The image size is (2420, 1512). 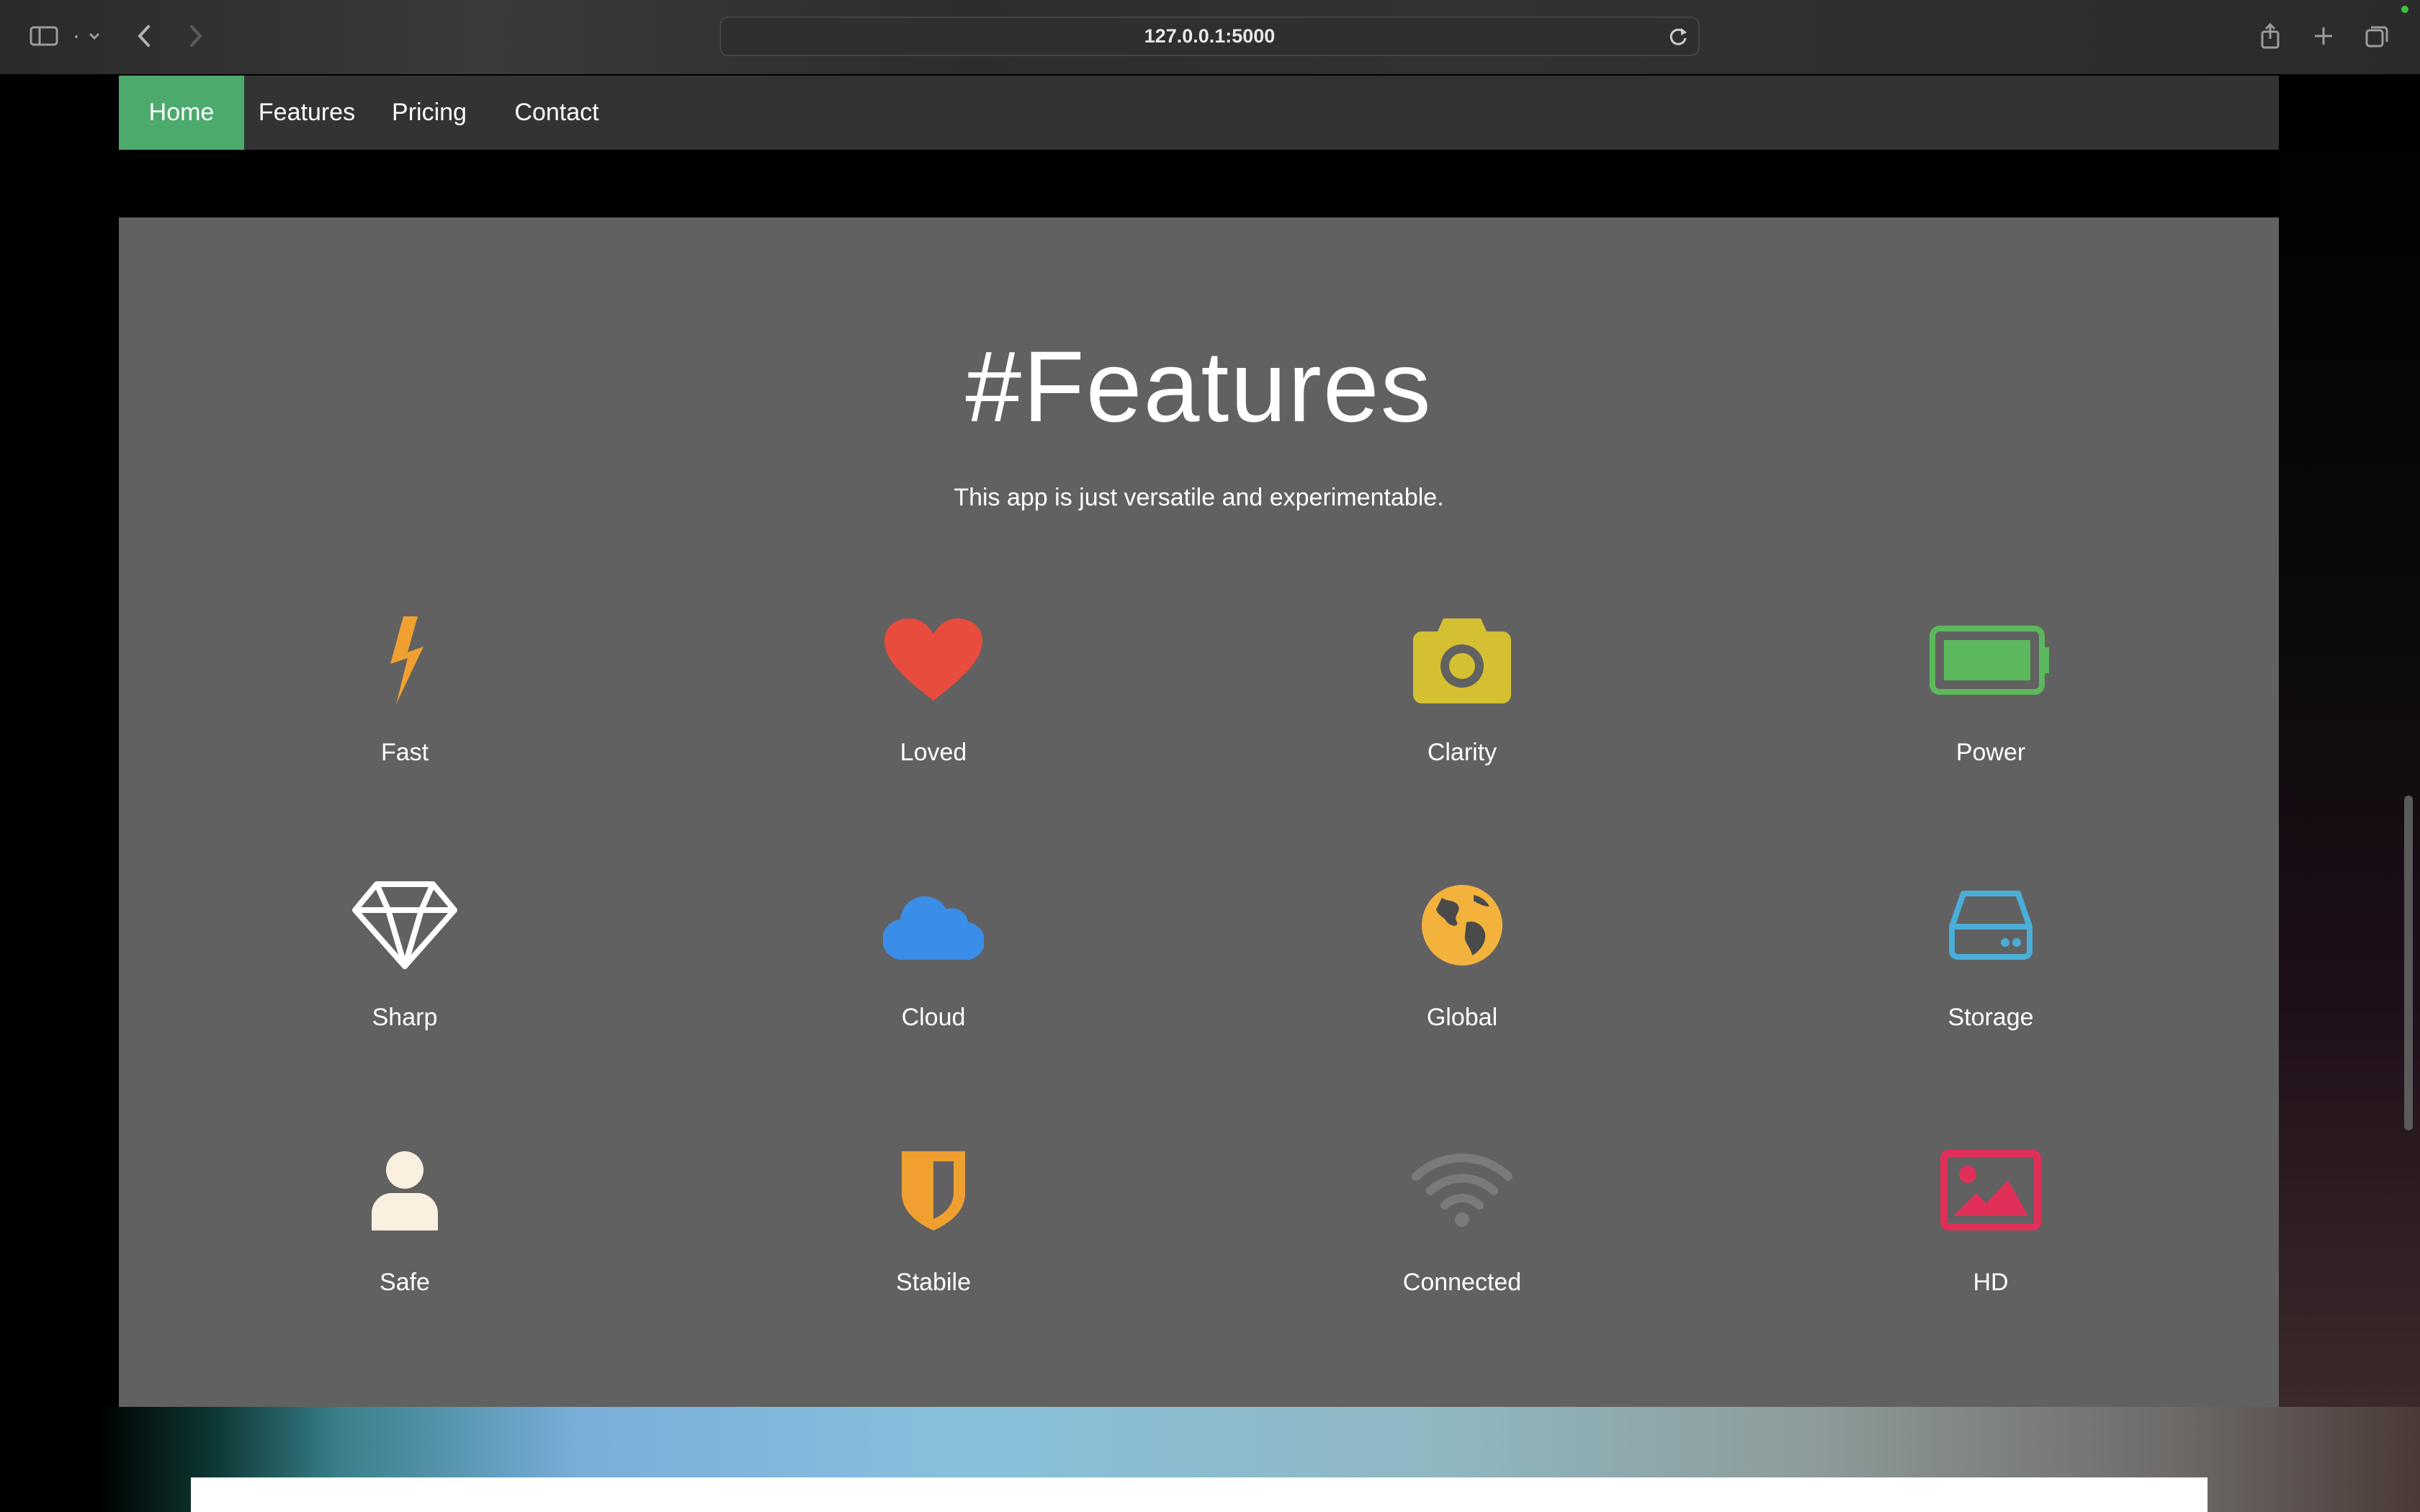 I want to click on feature-loved: Loved, so click(x=933, y=686).